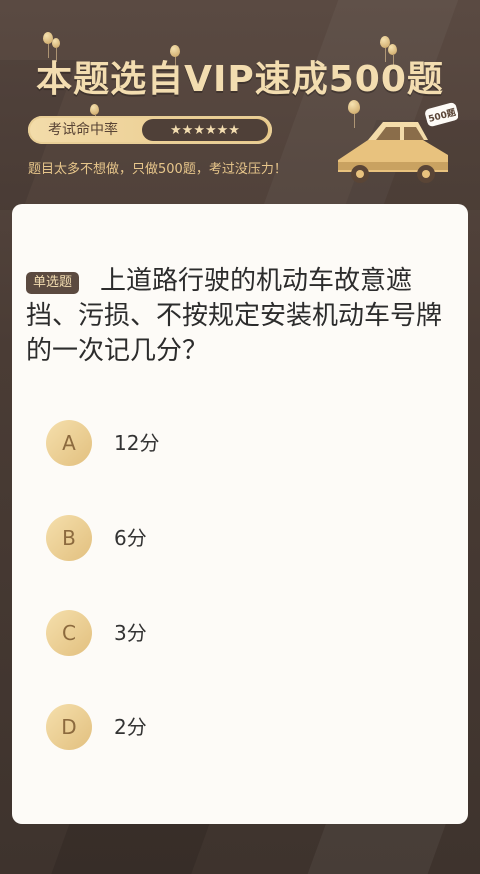 The width and height of the screenshot is (480, 874). I want to click on question-text: 上道路行驶的机动车故意遮挡、污损、不按规定安装机动车号牌的一次记几分？, so click(234, 316).